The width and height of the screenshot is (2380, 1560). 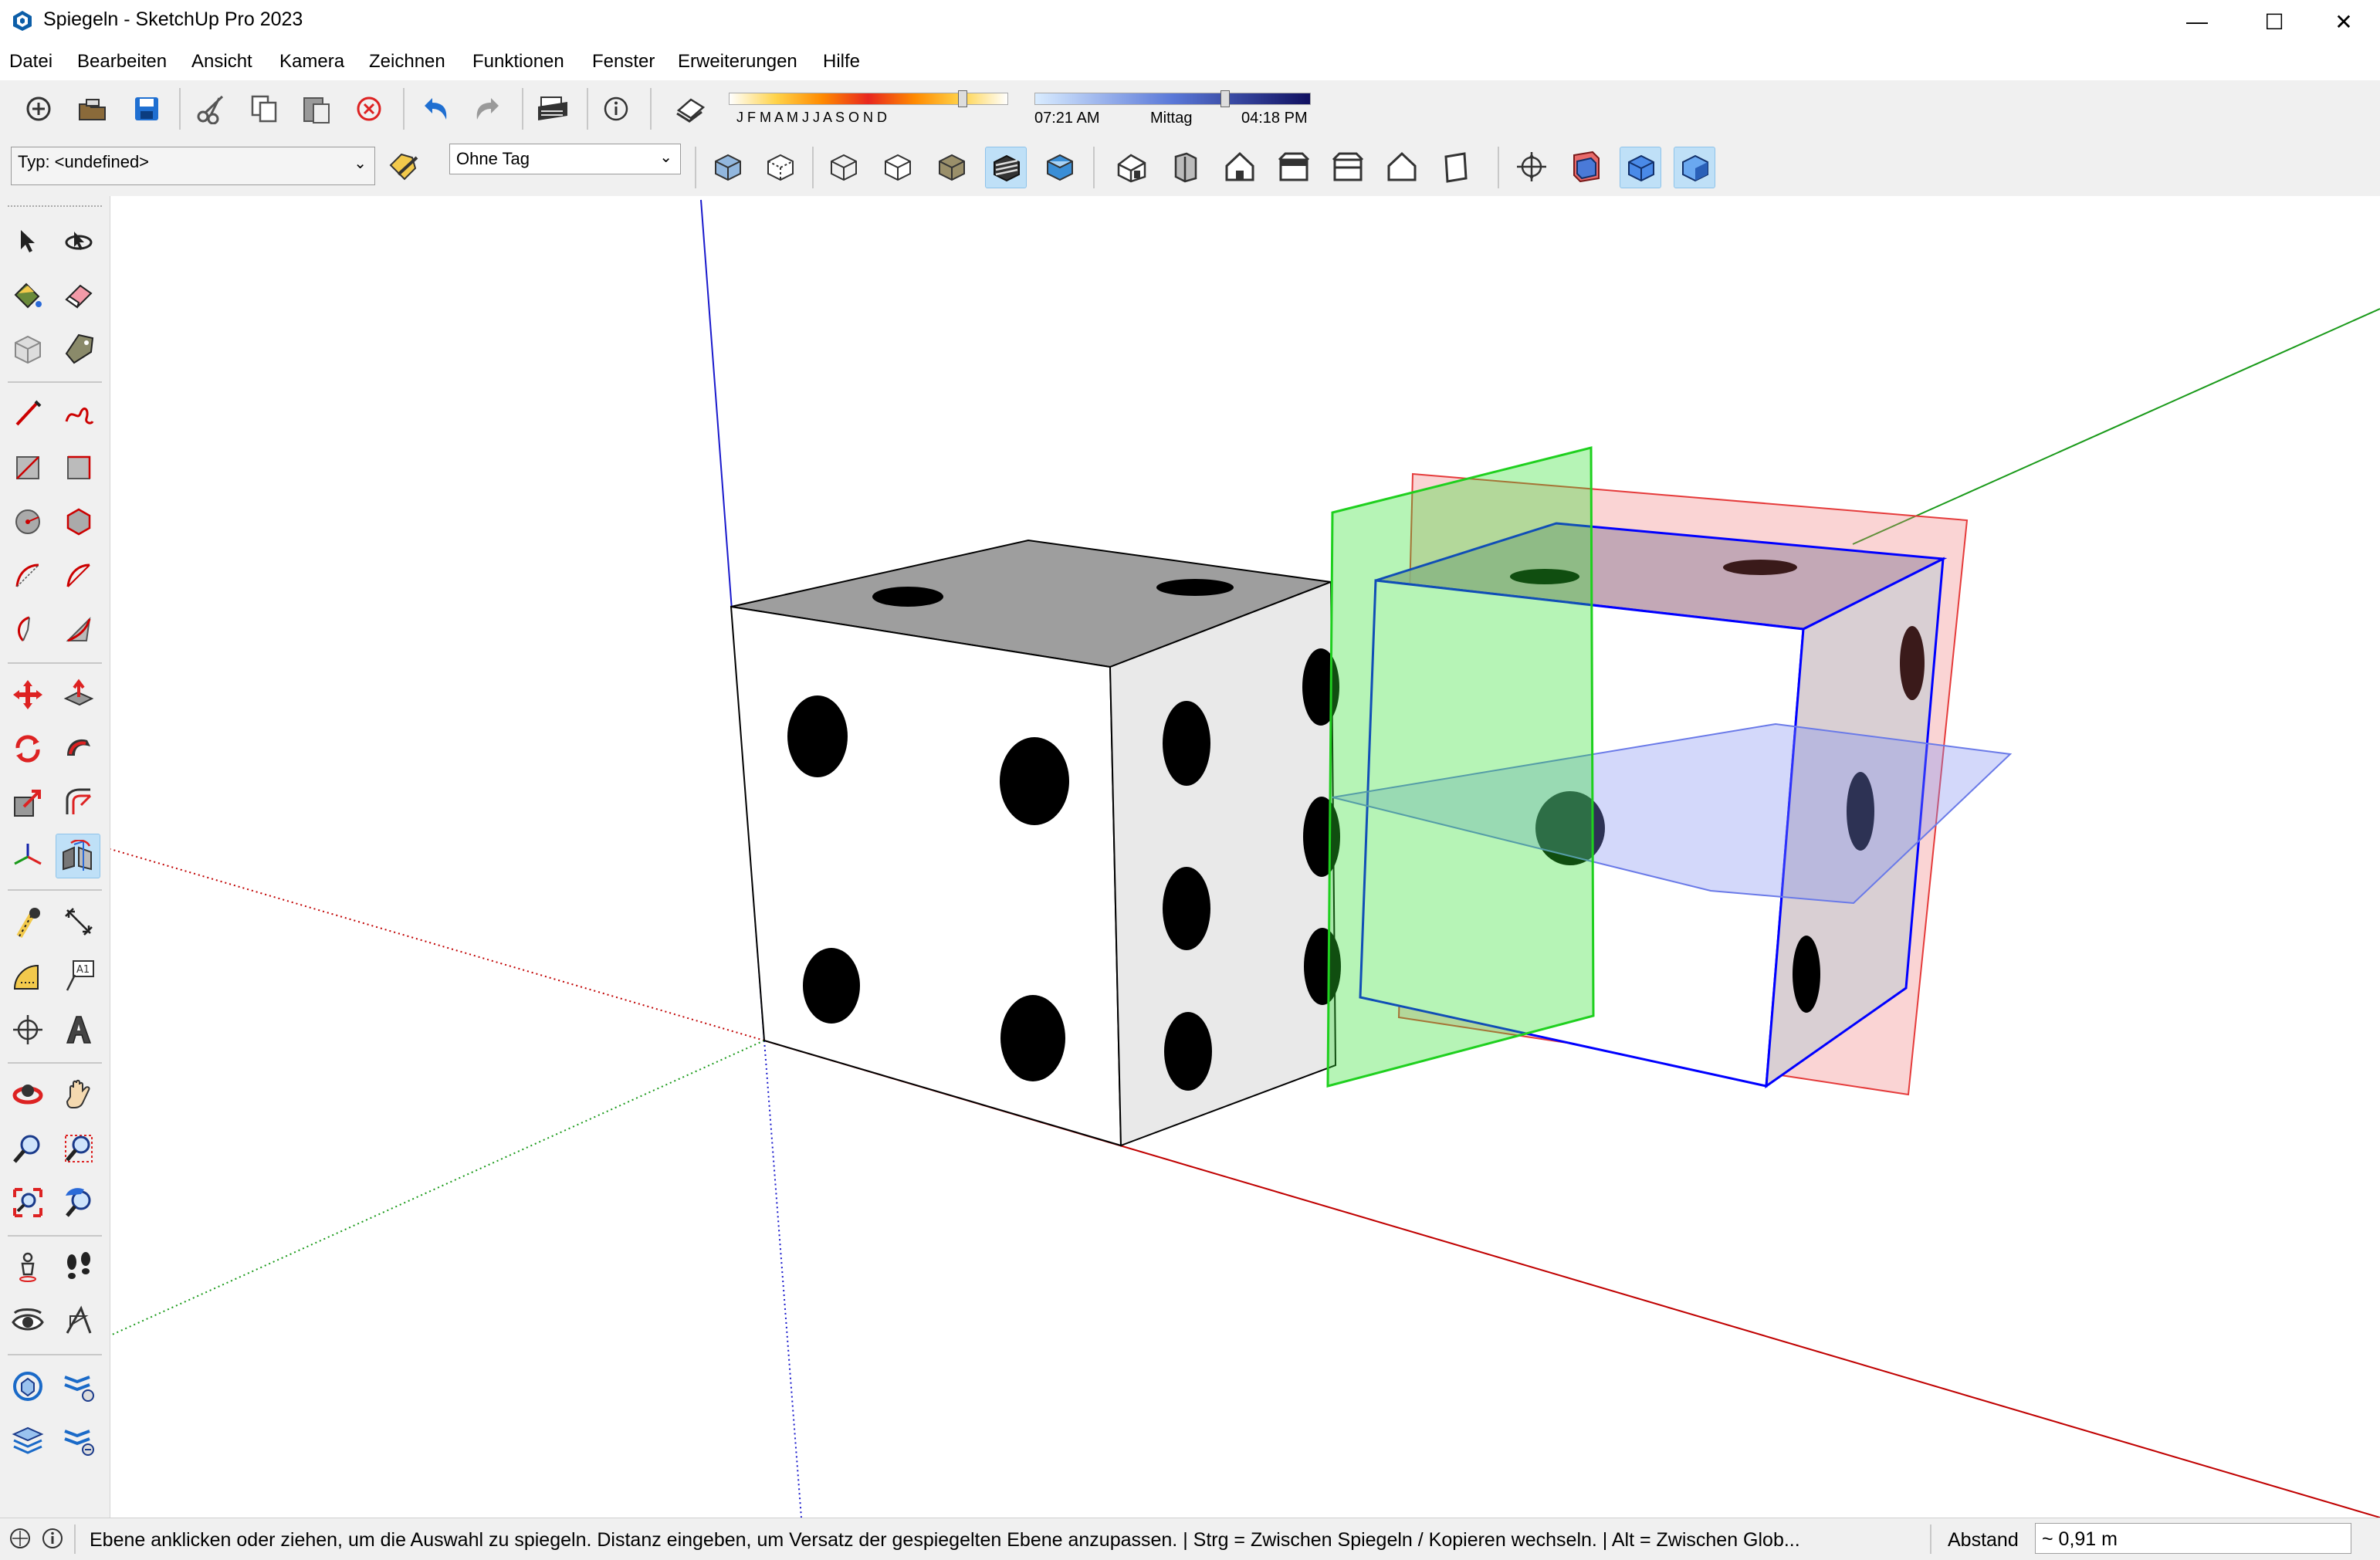 What do you see at coordinates (78, 1149) in the screenshot?
I see `zoom-window-tool` at bounding box center [78, 1149].